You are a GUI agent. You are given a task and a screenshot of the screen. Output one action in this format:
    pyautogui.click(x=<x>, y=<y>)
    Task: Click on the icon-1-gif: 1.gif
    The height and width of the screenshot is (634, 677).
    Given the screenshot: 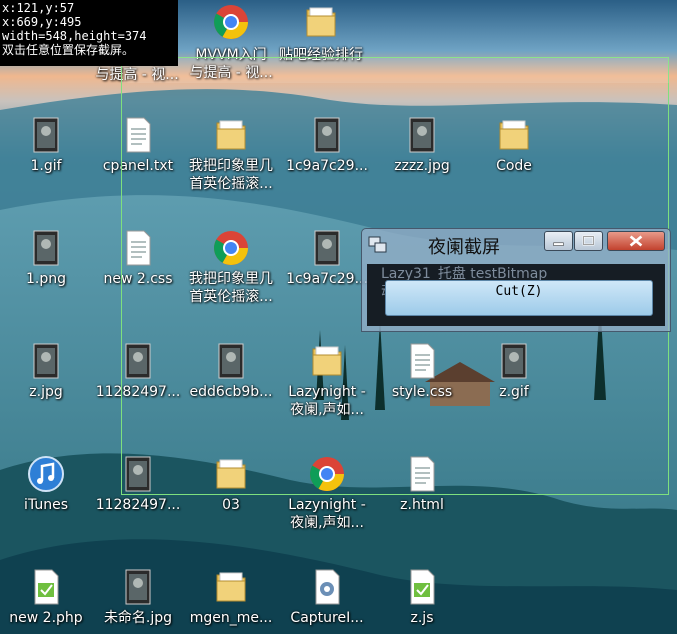 What is the action you would take?
    pyautogui.click(x=46, y=145)
    